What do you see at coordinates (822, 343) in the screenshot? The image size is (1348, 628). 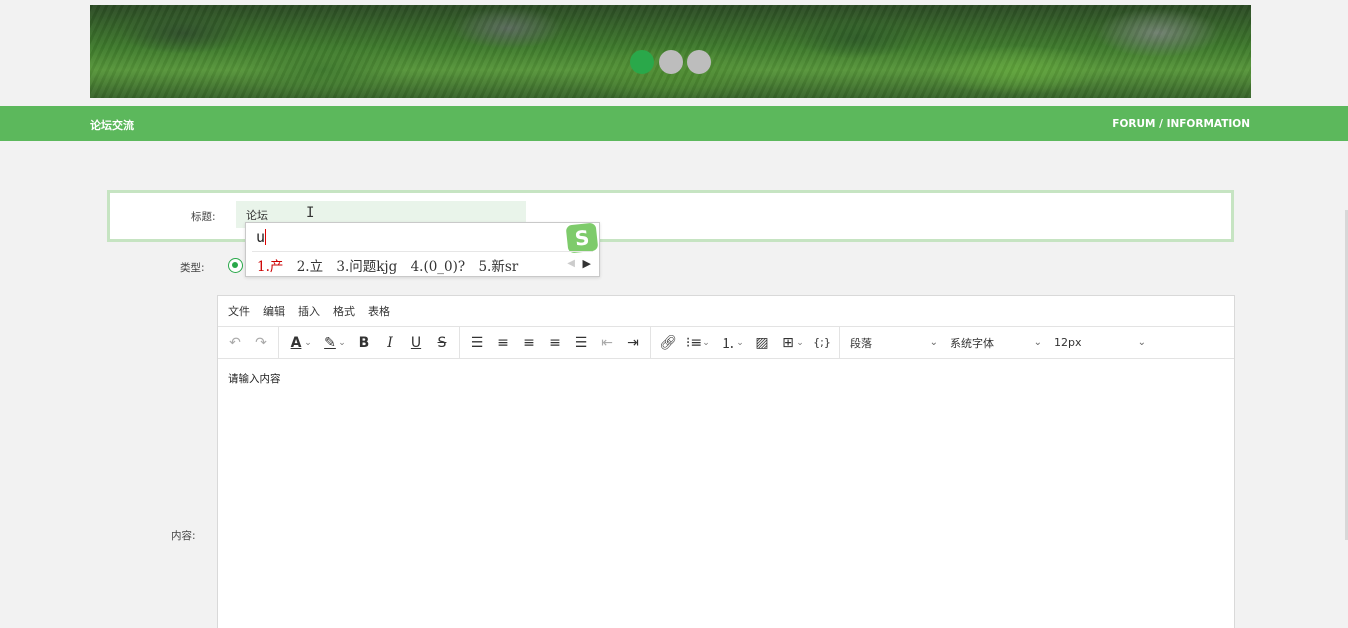 I see `code-icon: {;}` at bounding box center [822, 343].